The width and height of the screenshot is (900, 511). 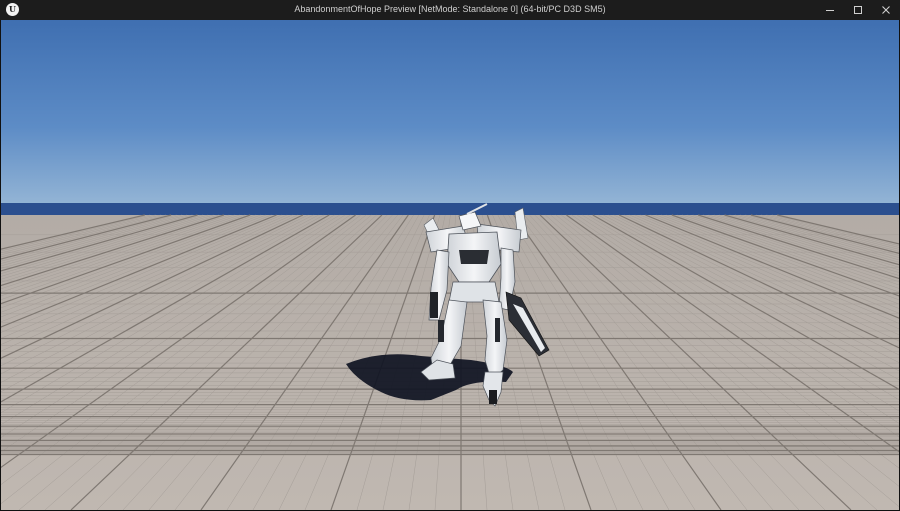 I want to click on window-controls, so click(x=858, y=10).